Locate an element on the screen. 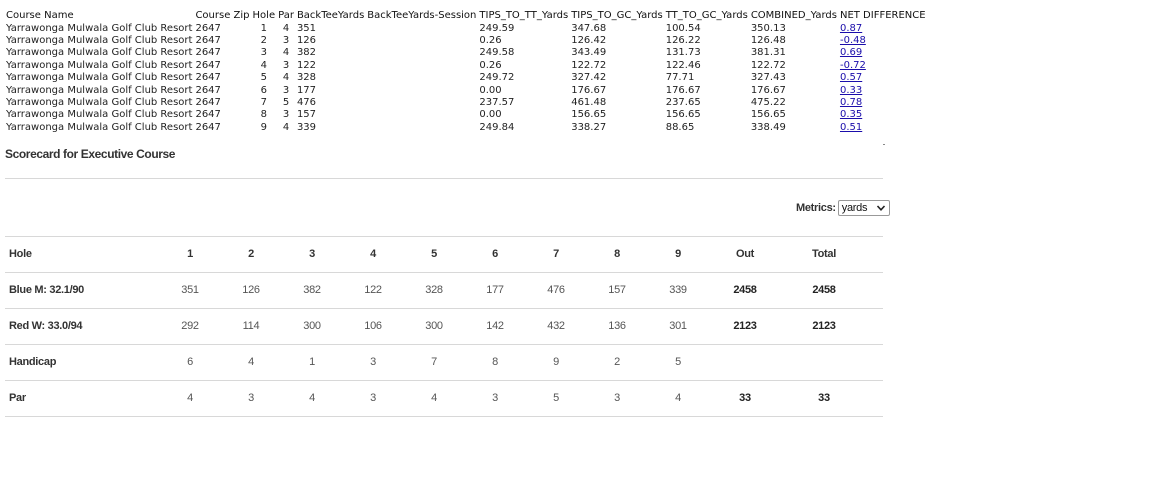 The height and width of the screenshot is (481, 1170). table-cell: 0.00 is located at coordinates (490, 90).